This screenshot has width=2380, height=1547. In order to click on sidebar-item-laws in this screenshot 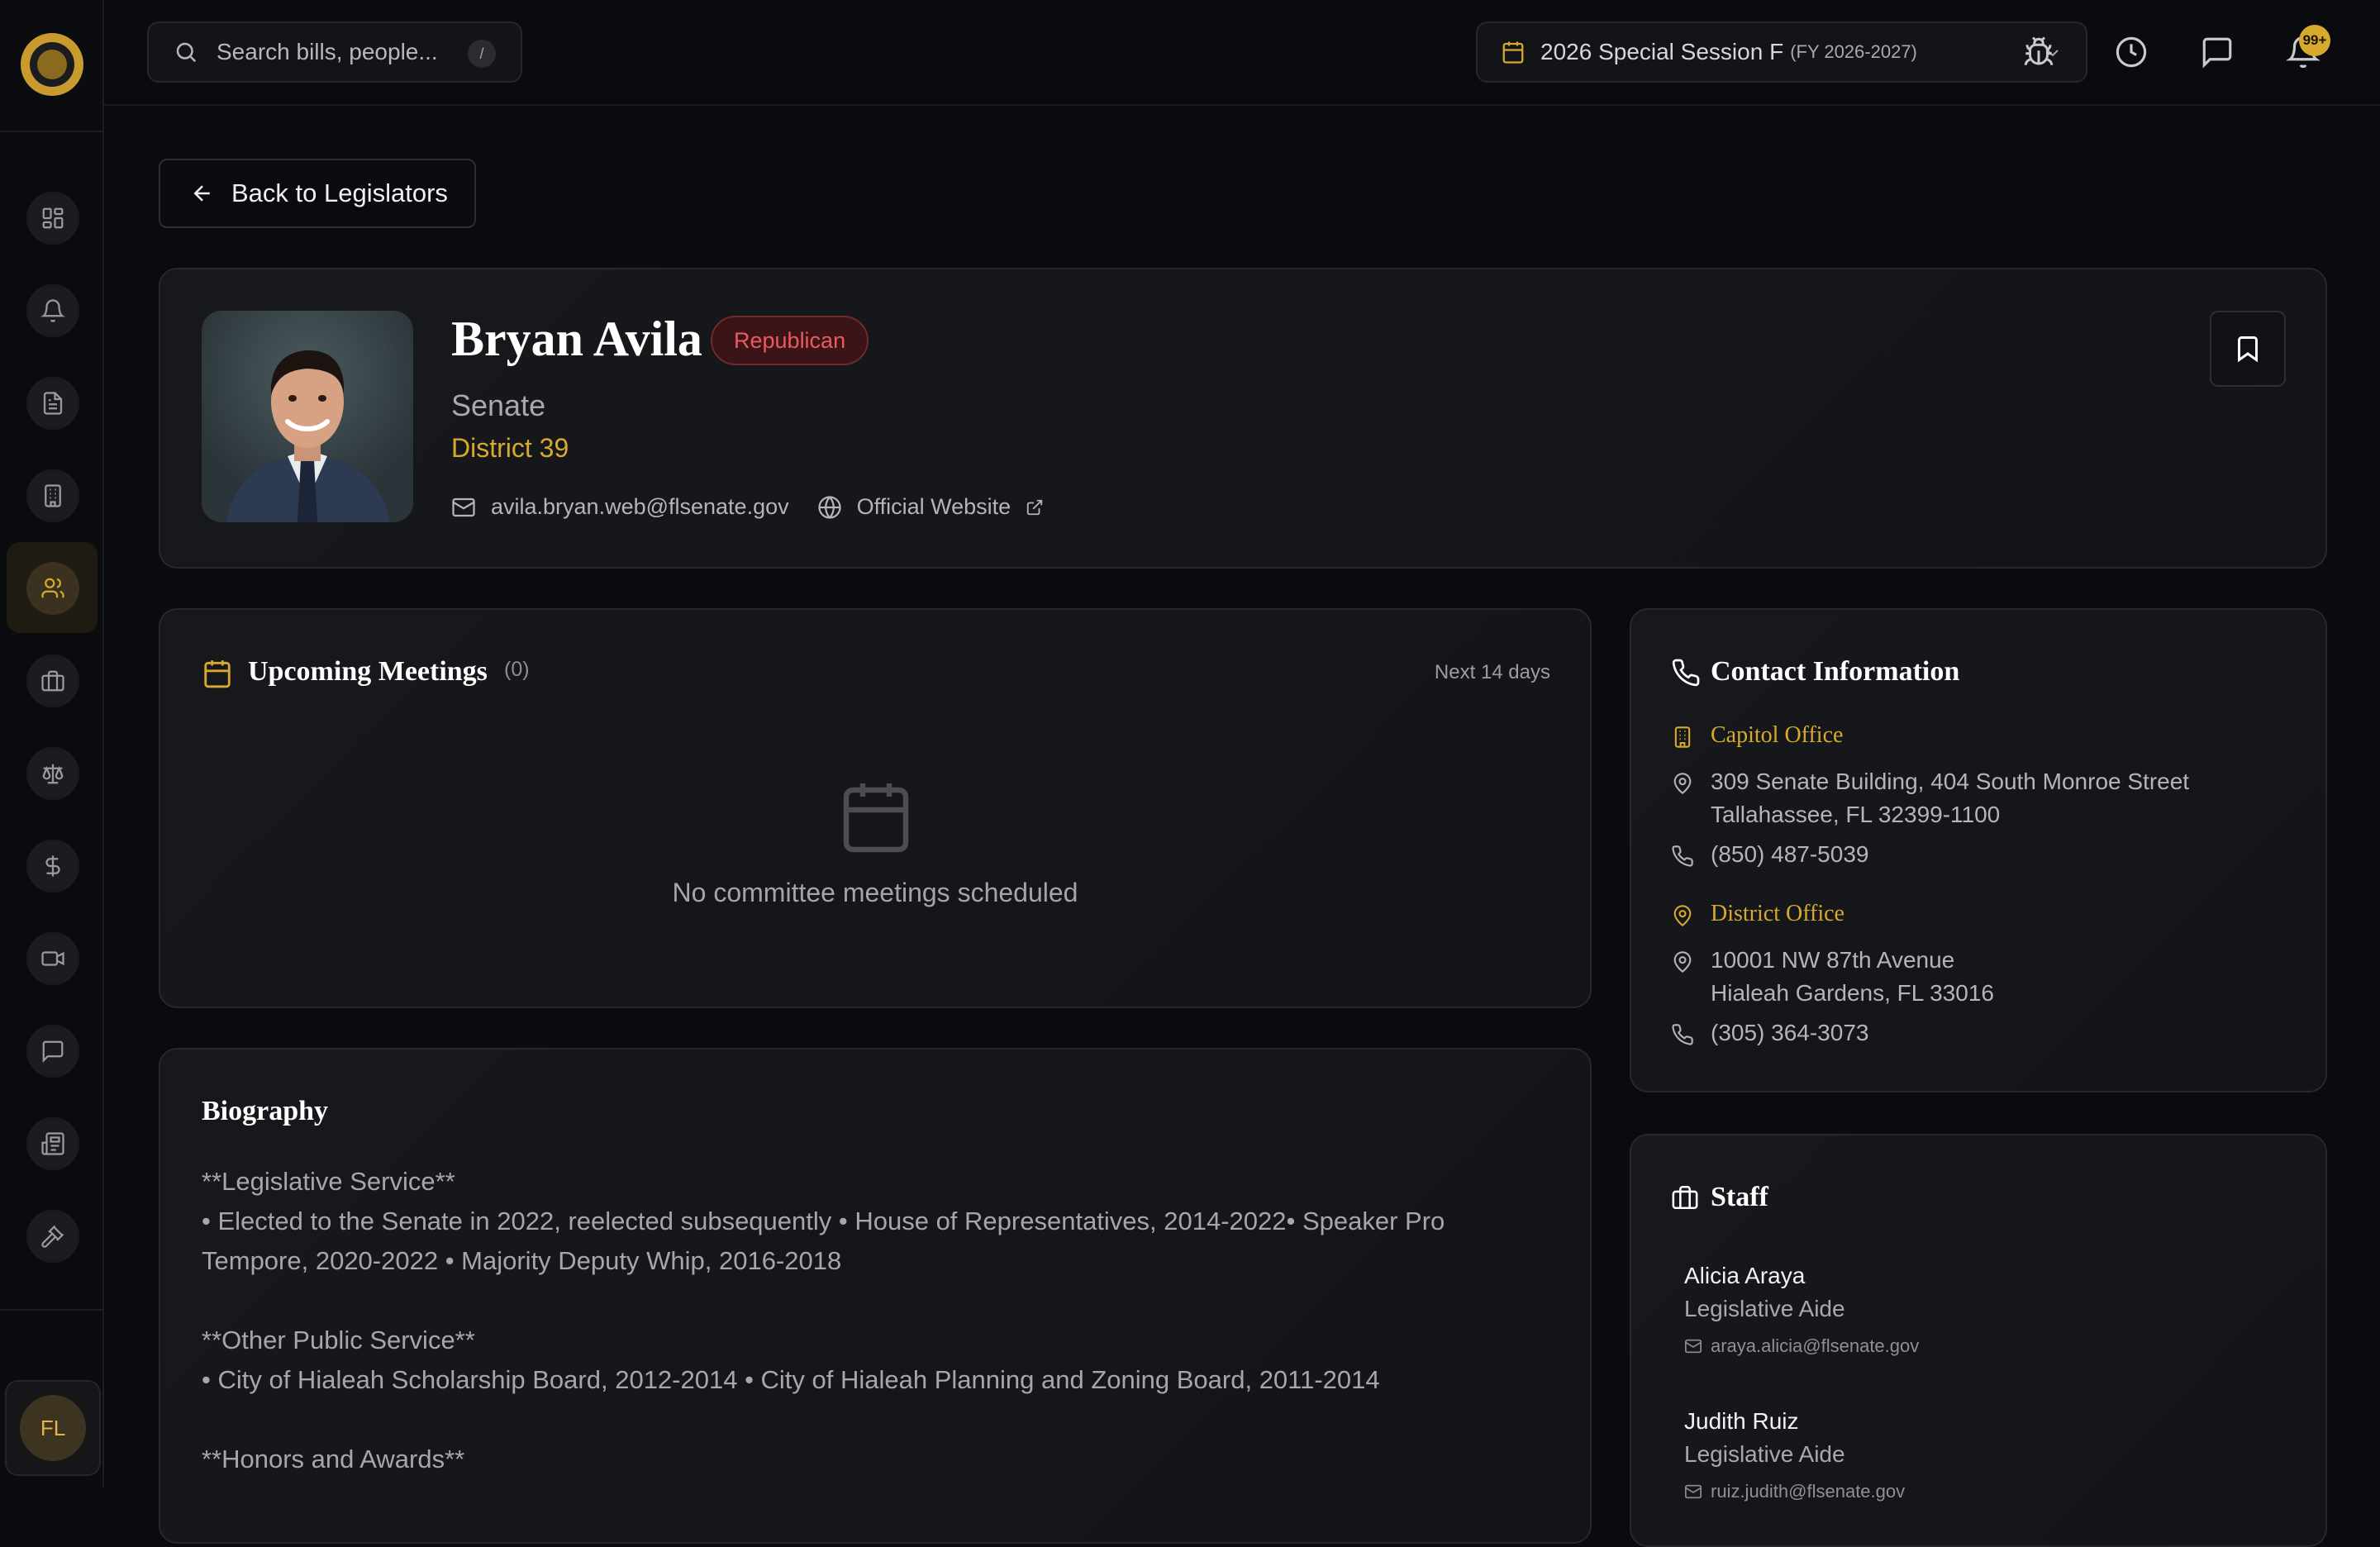, I will do `click(52, 773)`.